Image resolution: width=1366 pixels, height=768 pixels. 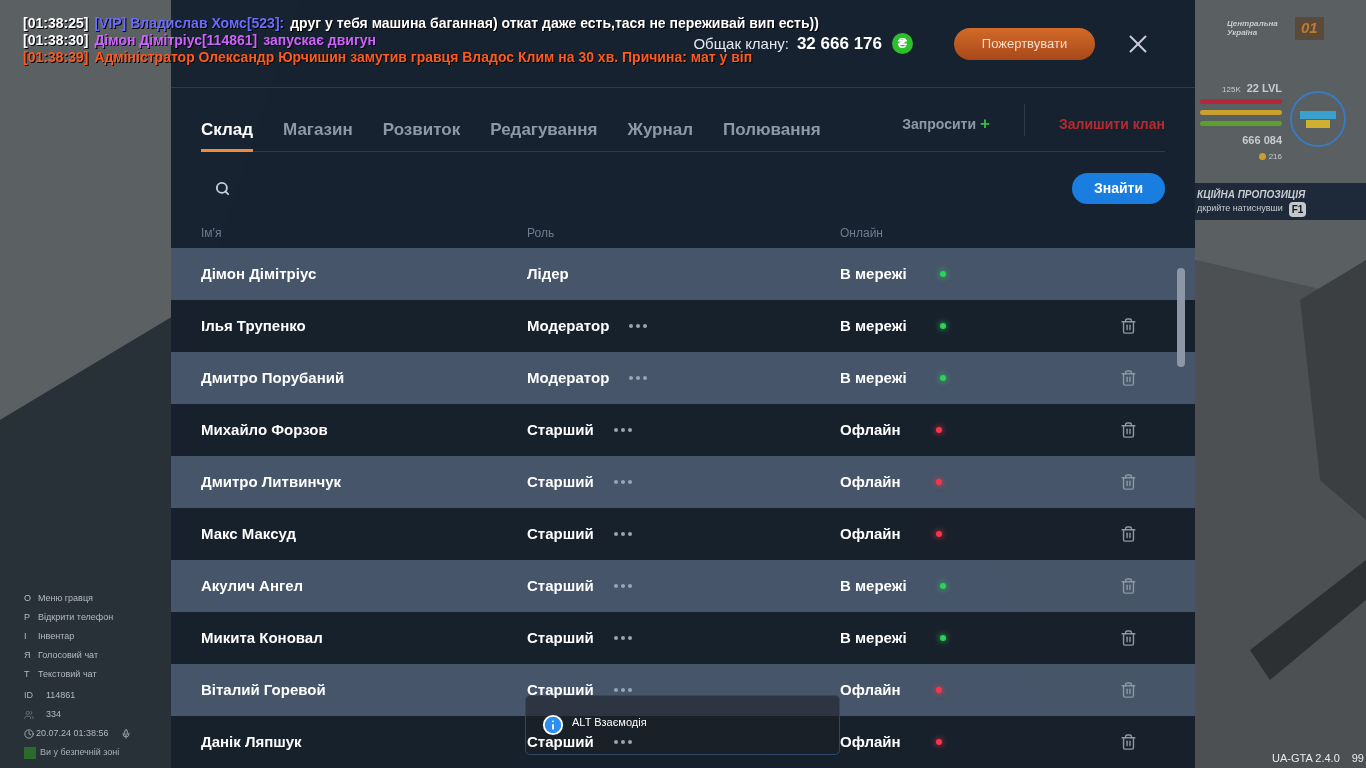 I want to click on clock-icon, so click(x=29, y=734).